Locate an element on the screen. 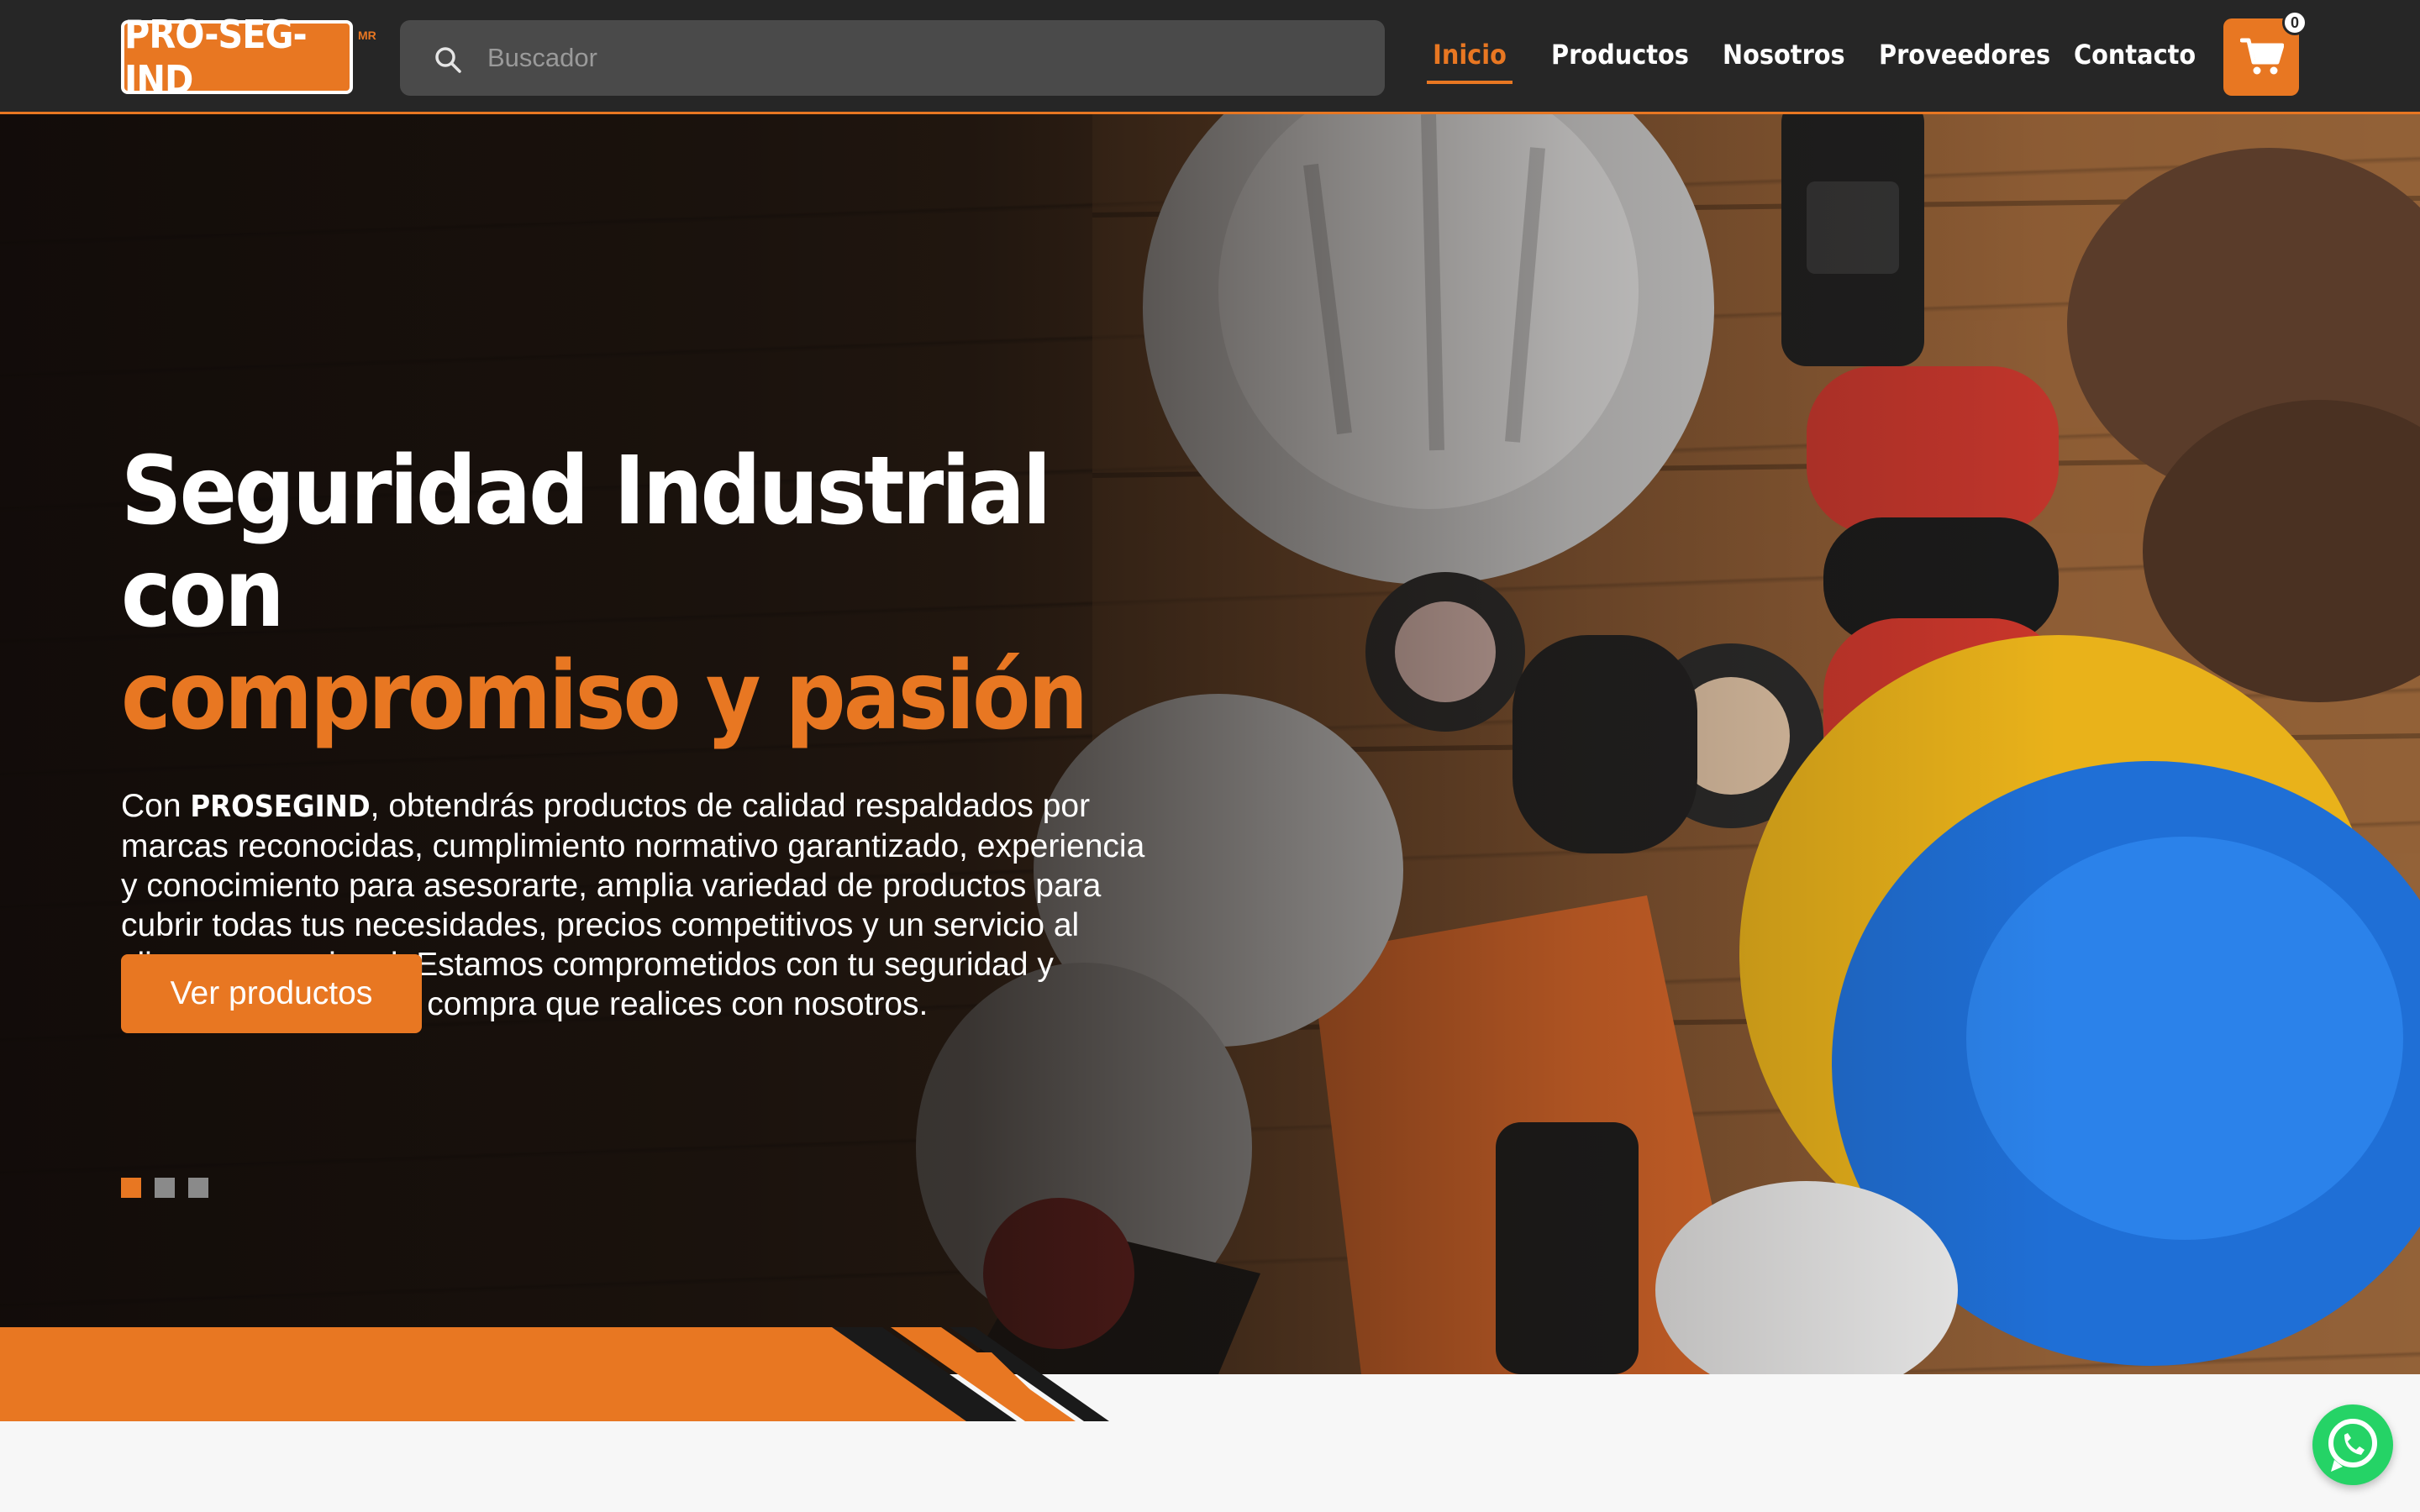 This screenshot has height=1512, width=2420. hero-text-prefix: Con is located at coordinates (156, 806).